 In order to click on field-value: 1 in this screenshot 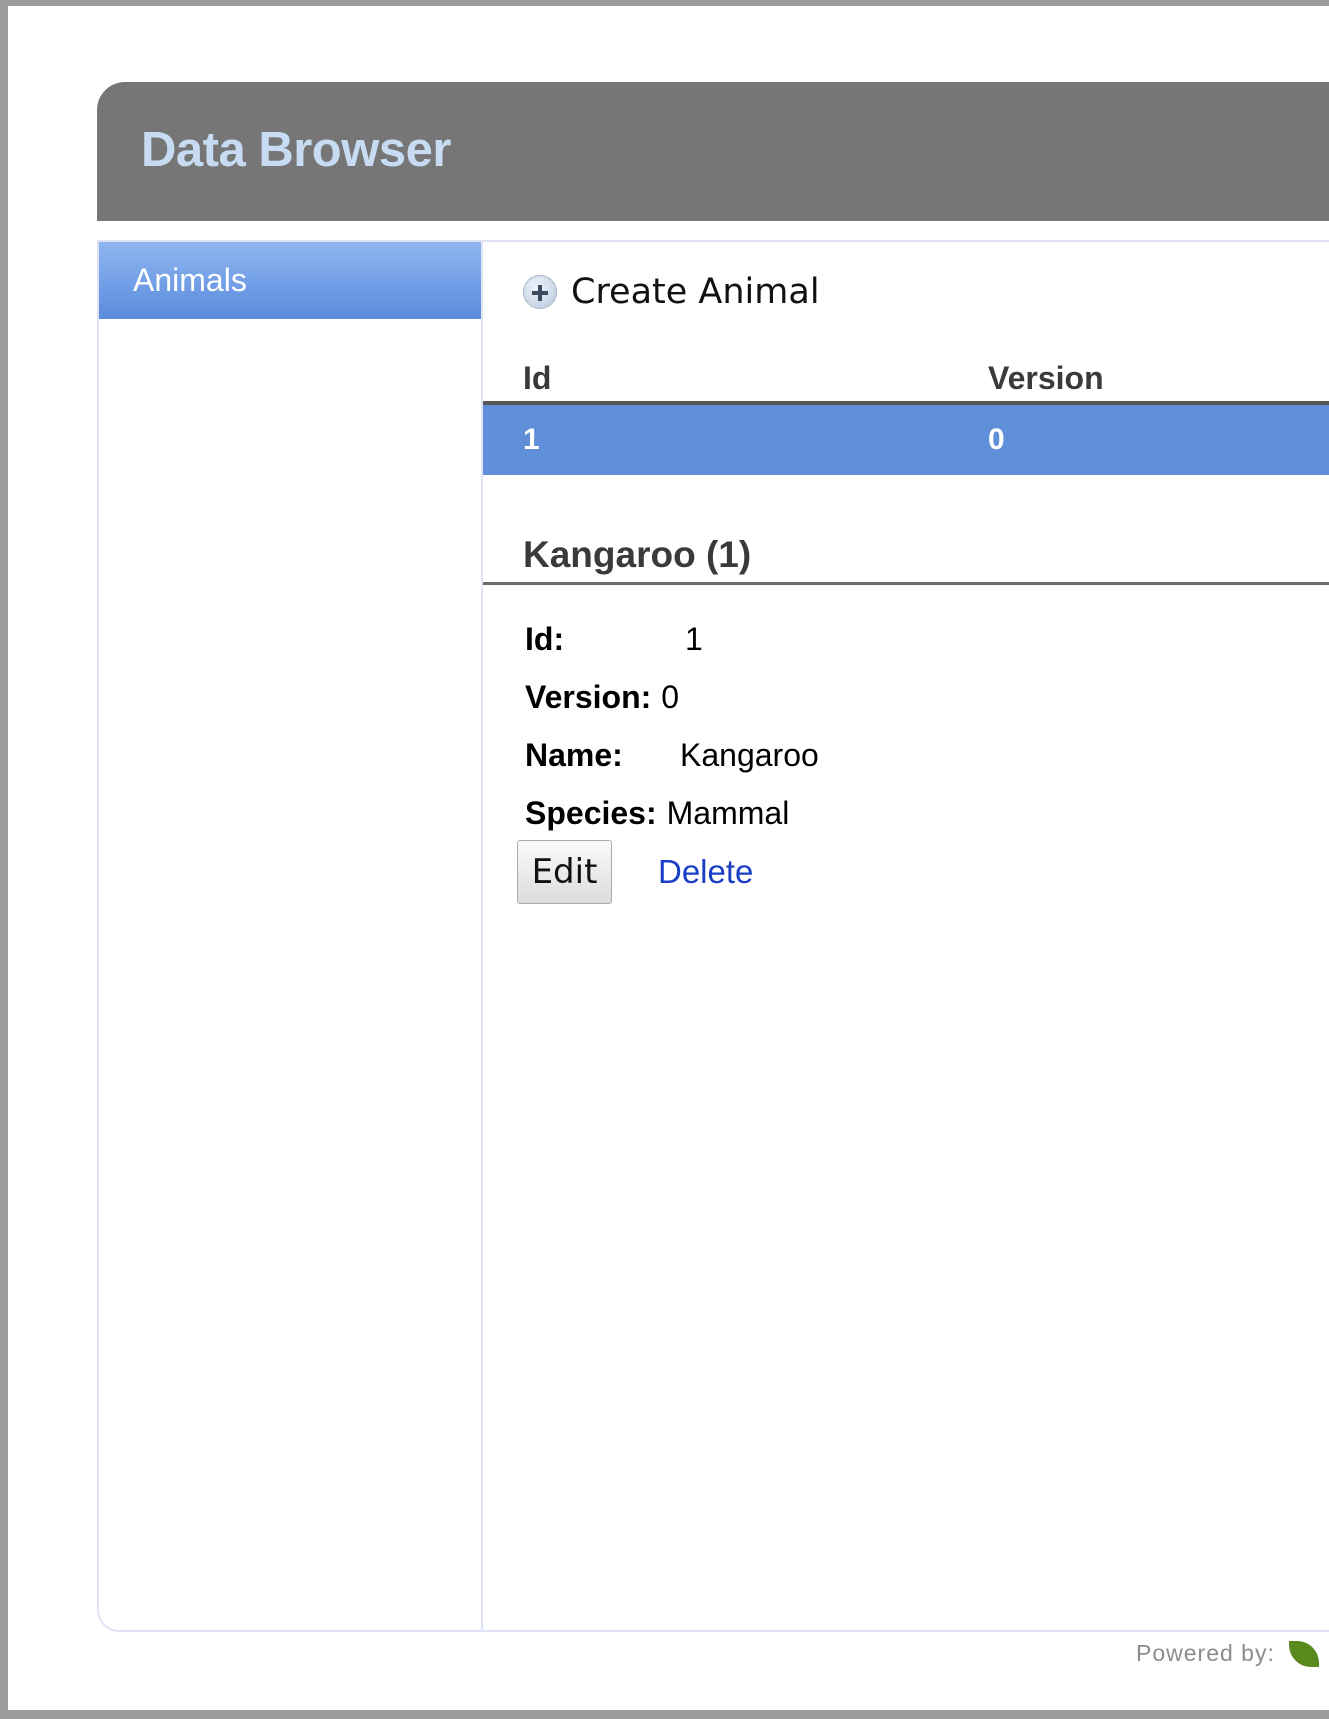, I will do `click(694, 638)`.